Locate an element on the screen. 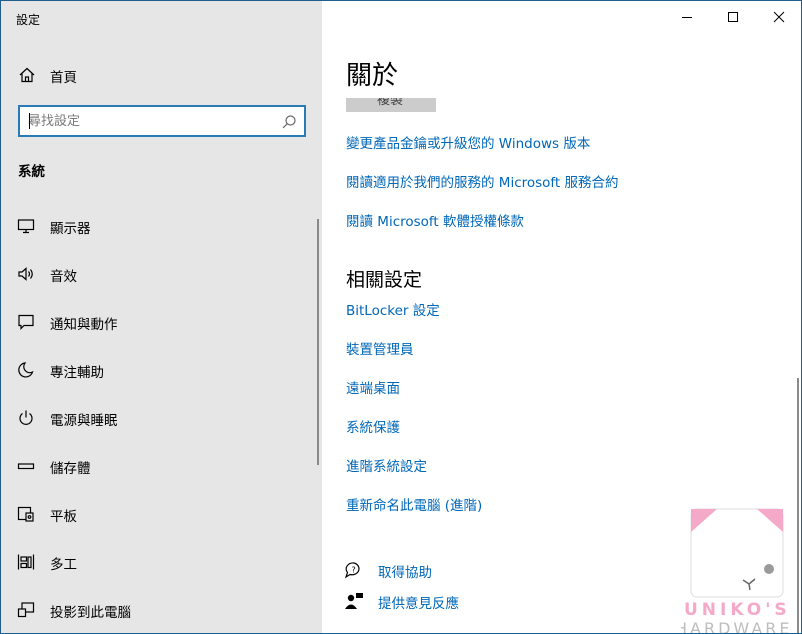 The width and height of the screenshot is (802, 634). sidebar-item-label: 電源與睡眠 is located at coordinates (84, 421).